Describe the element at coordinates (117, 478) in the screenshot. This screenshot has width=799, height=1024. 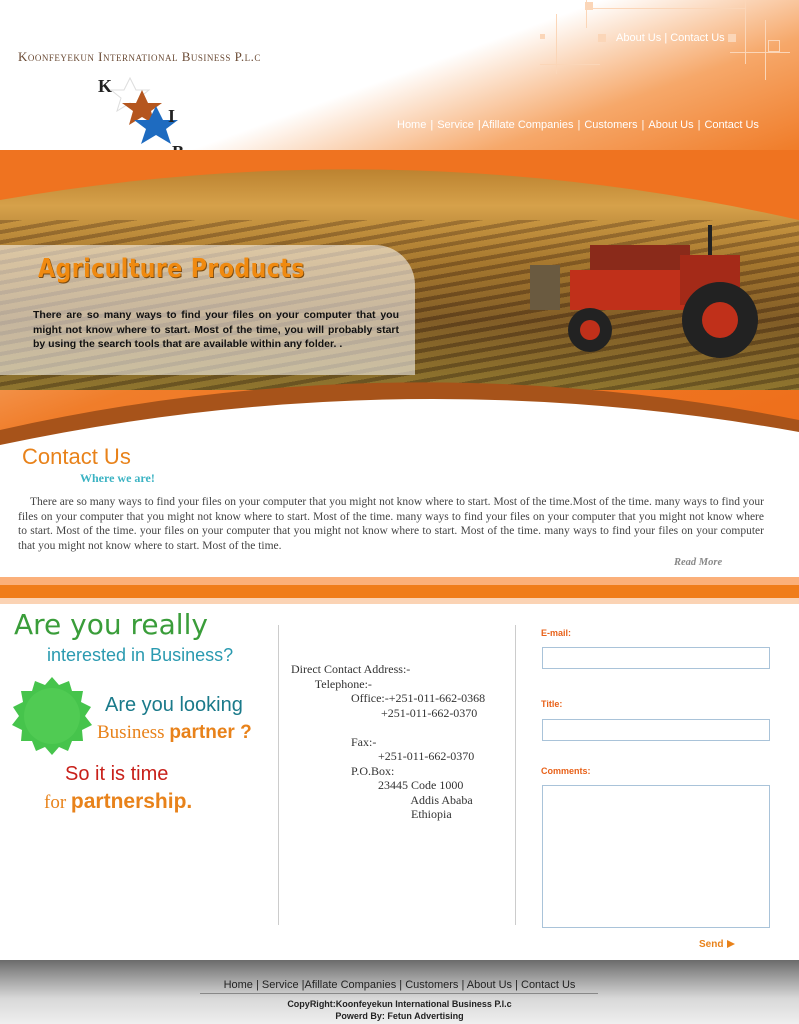
I see `contact-subtitle: Where we are!` at that location.